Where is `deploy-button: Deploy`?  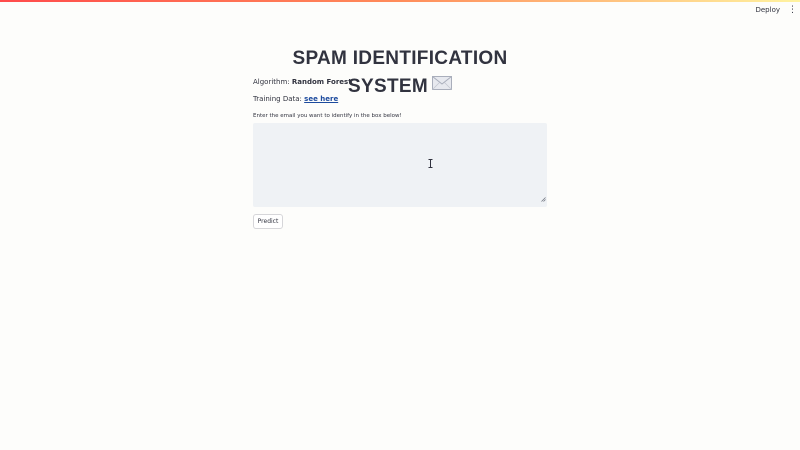 deploy-button: Deploy is located at coordinates (767, 10).